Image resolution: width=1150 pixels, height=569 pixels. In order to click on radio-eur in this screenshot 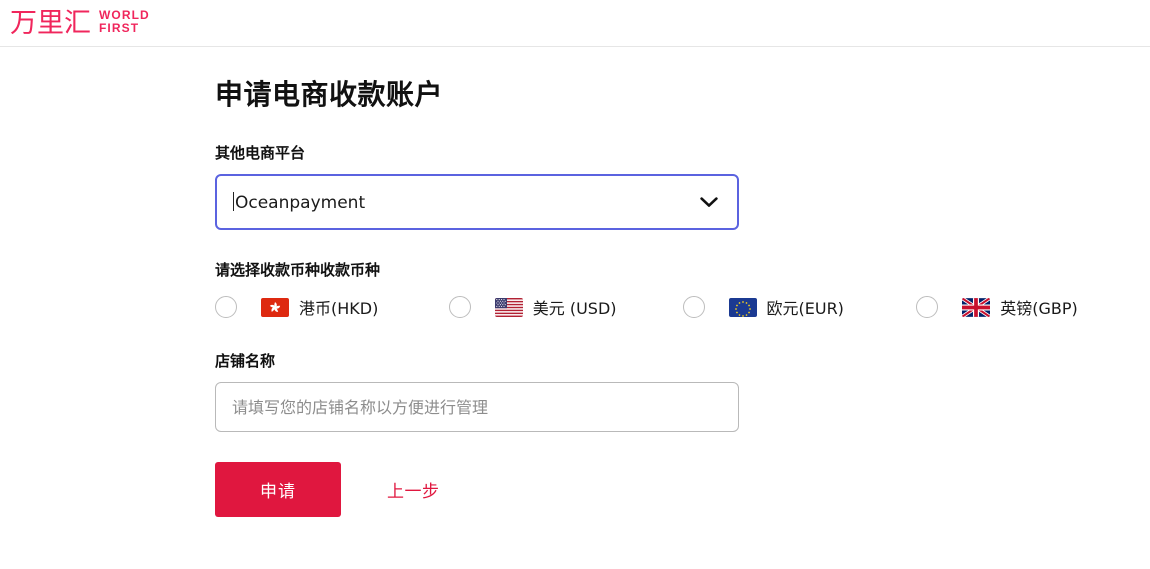, I will do `click(693, 307)`.